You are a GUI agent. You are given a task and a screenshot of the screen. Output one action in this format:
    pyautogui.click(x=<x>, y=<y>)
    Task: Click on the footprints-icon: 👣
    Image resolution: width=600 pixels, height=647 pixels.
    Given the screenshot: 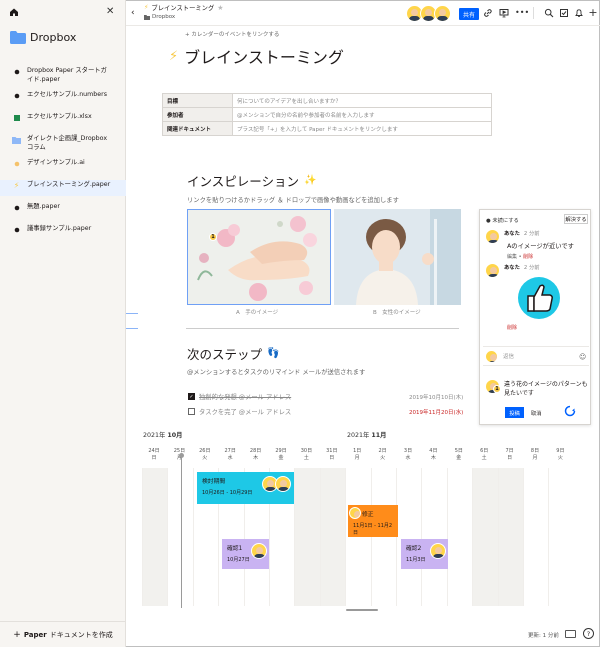 What is the action you would take?
    pyautogui.click(x=273, y=353)
    